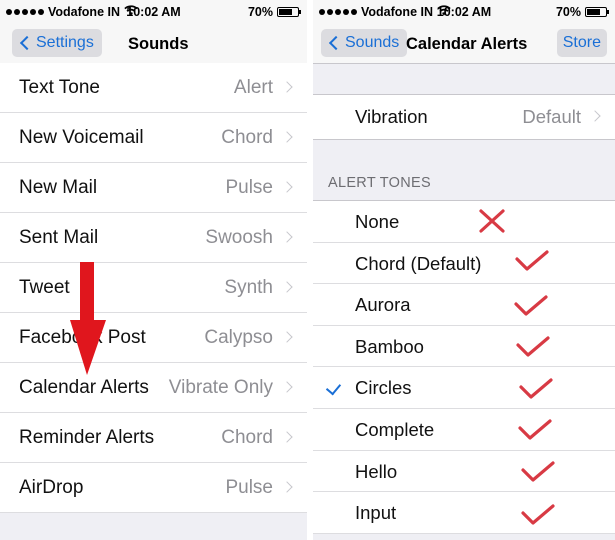 The image size is (615, 540). Describe the element at coordinates (238, 337) in the screenshot. I see `row-value: Calypso` at that location.